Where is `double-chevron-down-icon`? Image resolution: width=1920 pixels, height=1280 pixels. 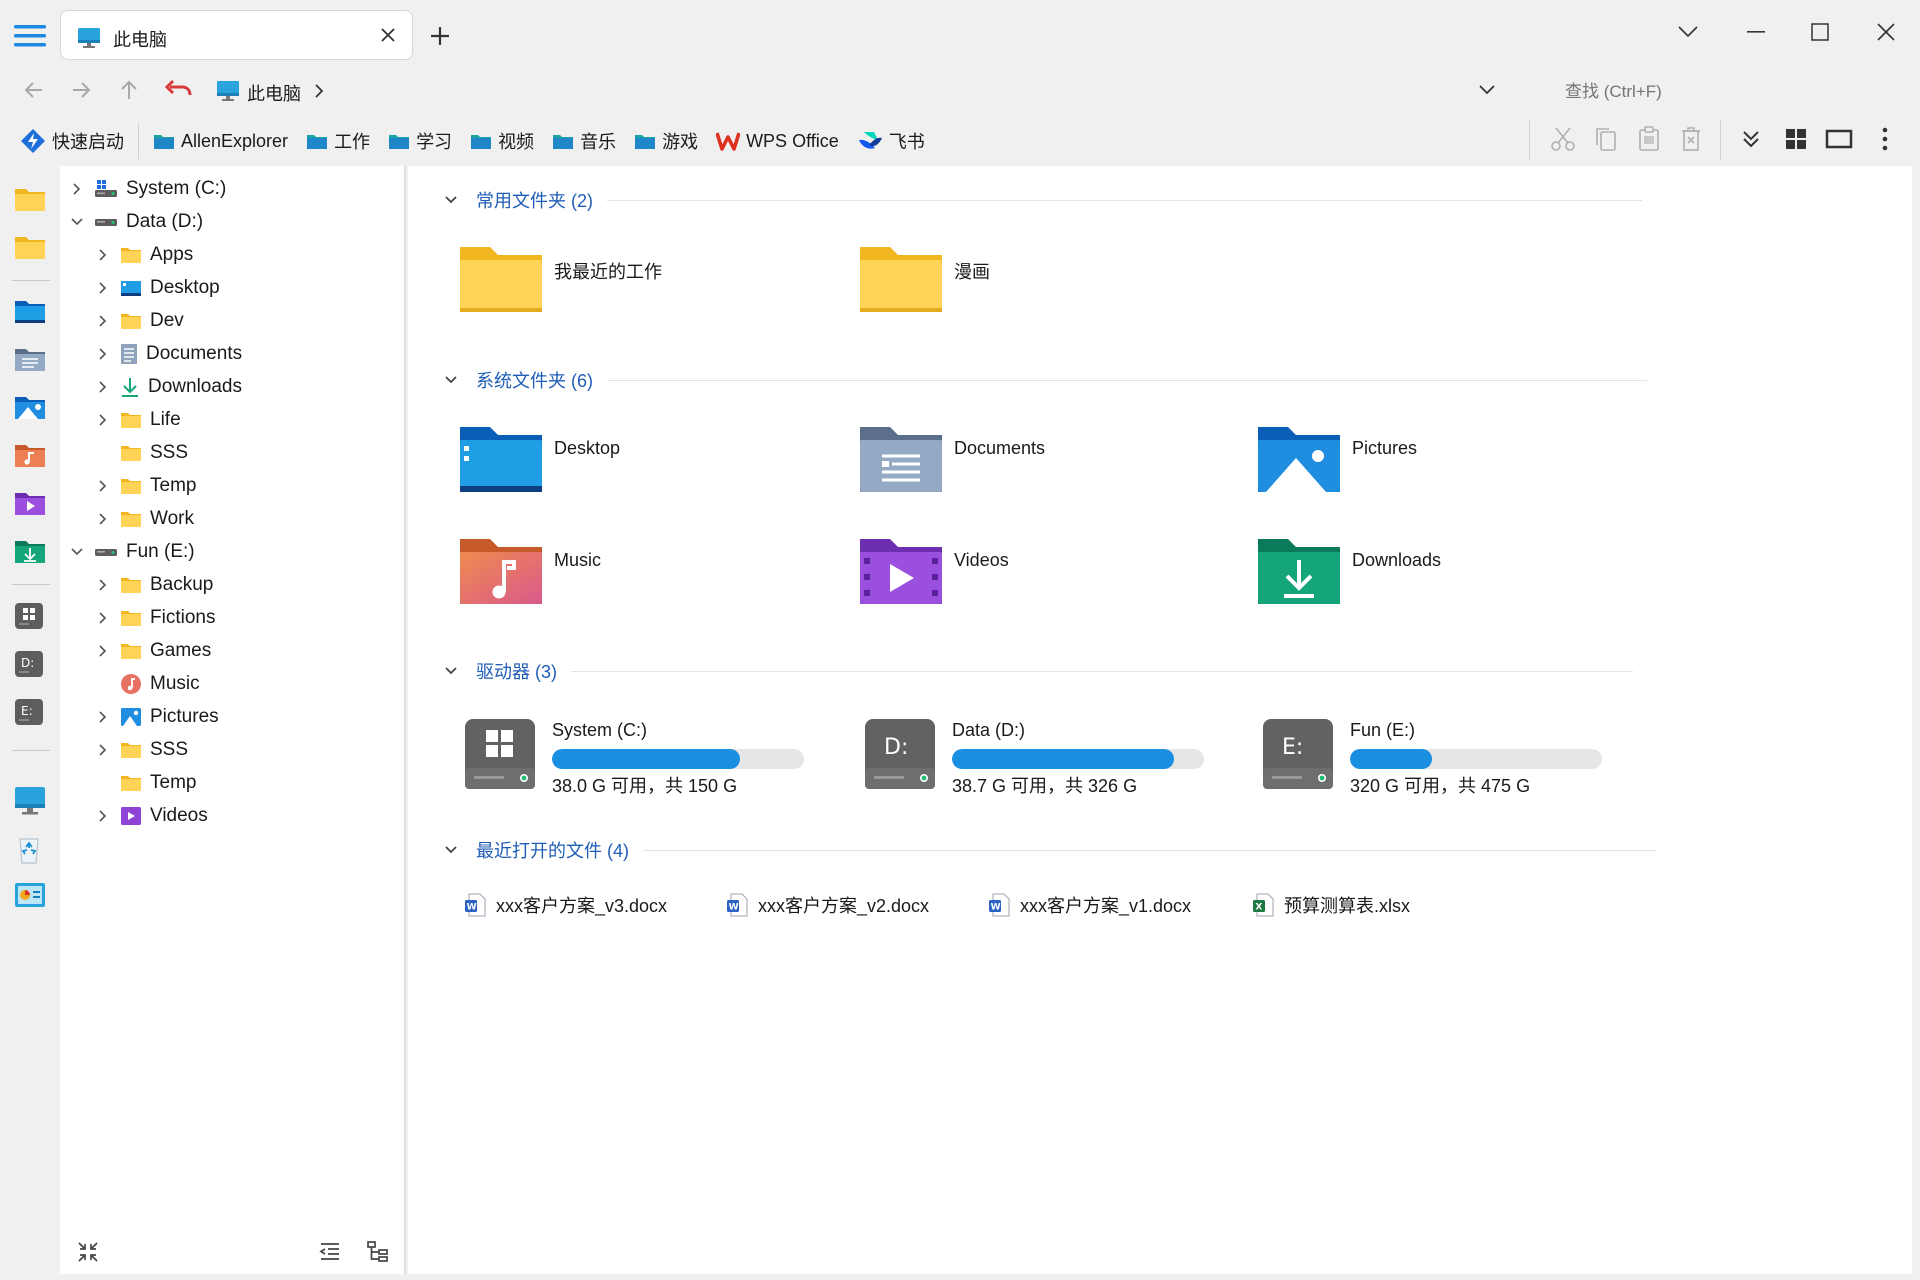 double-chevron-down-icon is located at coordinates (1751, 139).